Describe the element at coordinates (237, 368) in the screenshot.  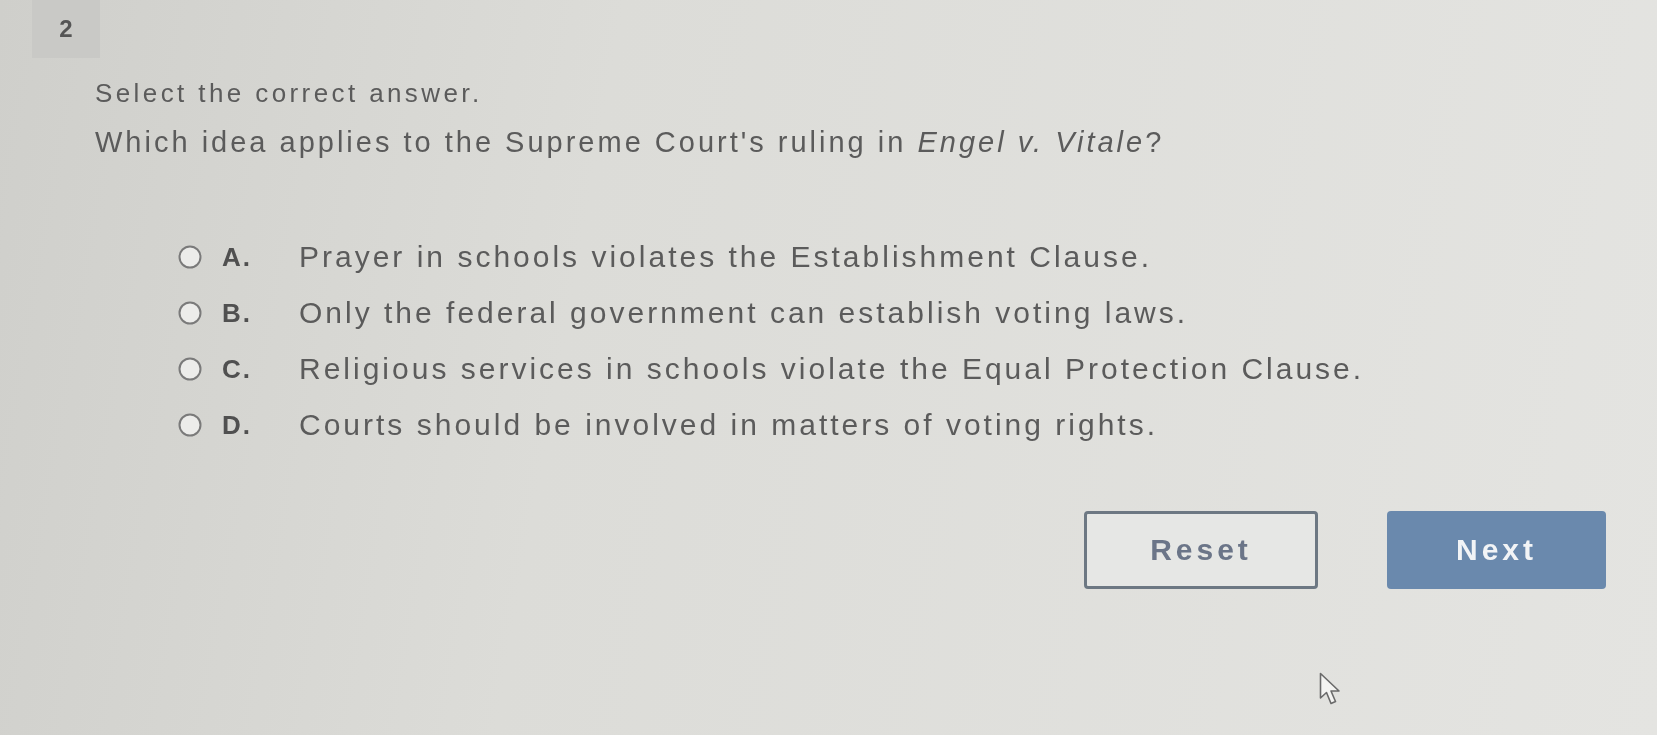
I see `option-letter: C.` at that location.